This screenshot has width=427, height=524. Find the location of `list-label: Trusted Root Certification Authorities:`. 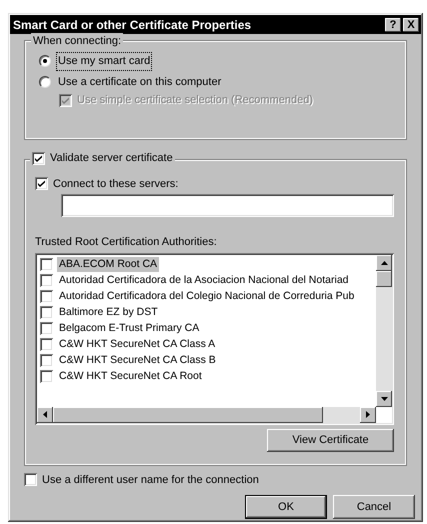

list-label: Trusted Root Certification Authorities: is located at coordinates (126, 242).